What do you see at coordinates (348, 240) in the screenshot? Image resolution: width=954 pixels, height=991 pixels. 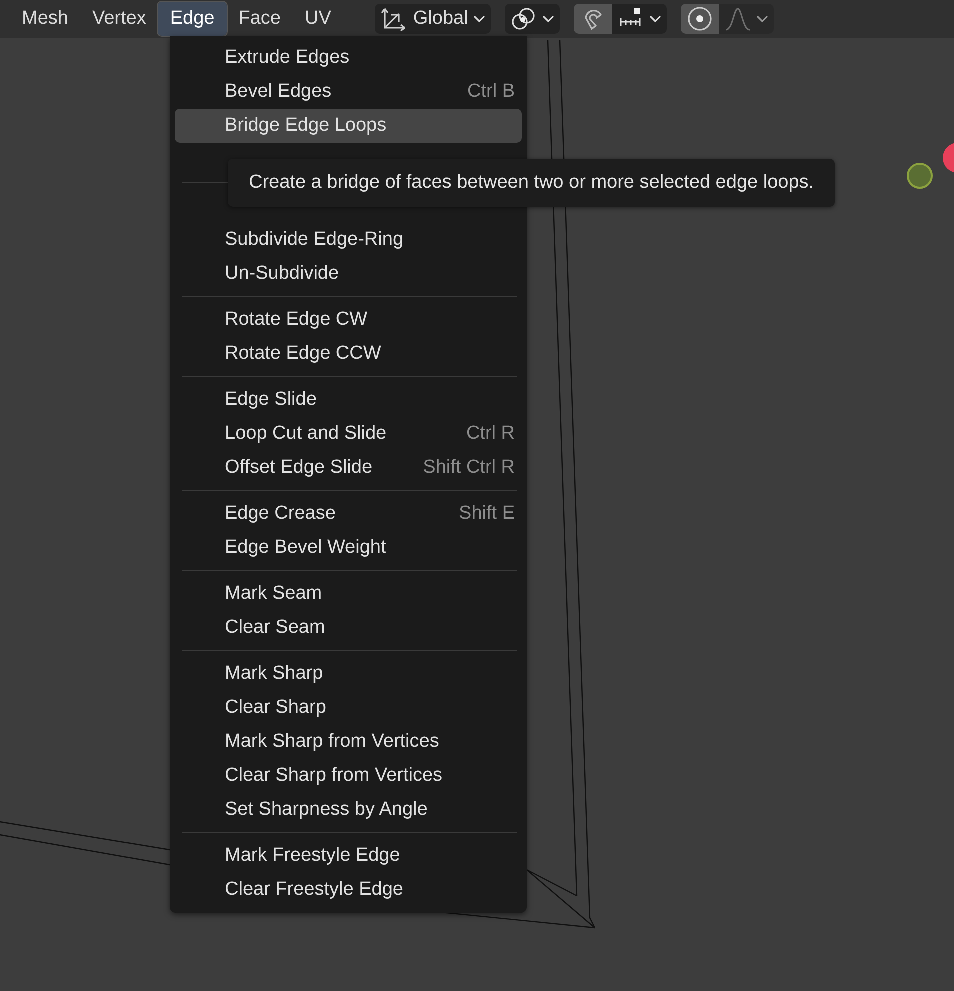 I see `menu-entry: Subdivide Edge-Ring` at bounding box center [348, 240].